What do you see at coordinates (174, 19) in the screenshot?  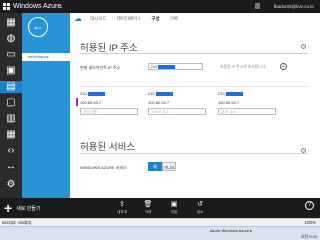 I see `tab-history: 기록` at bounding box center [174, 19].